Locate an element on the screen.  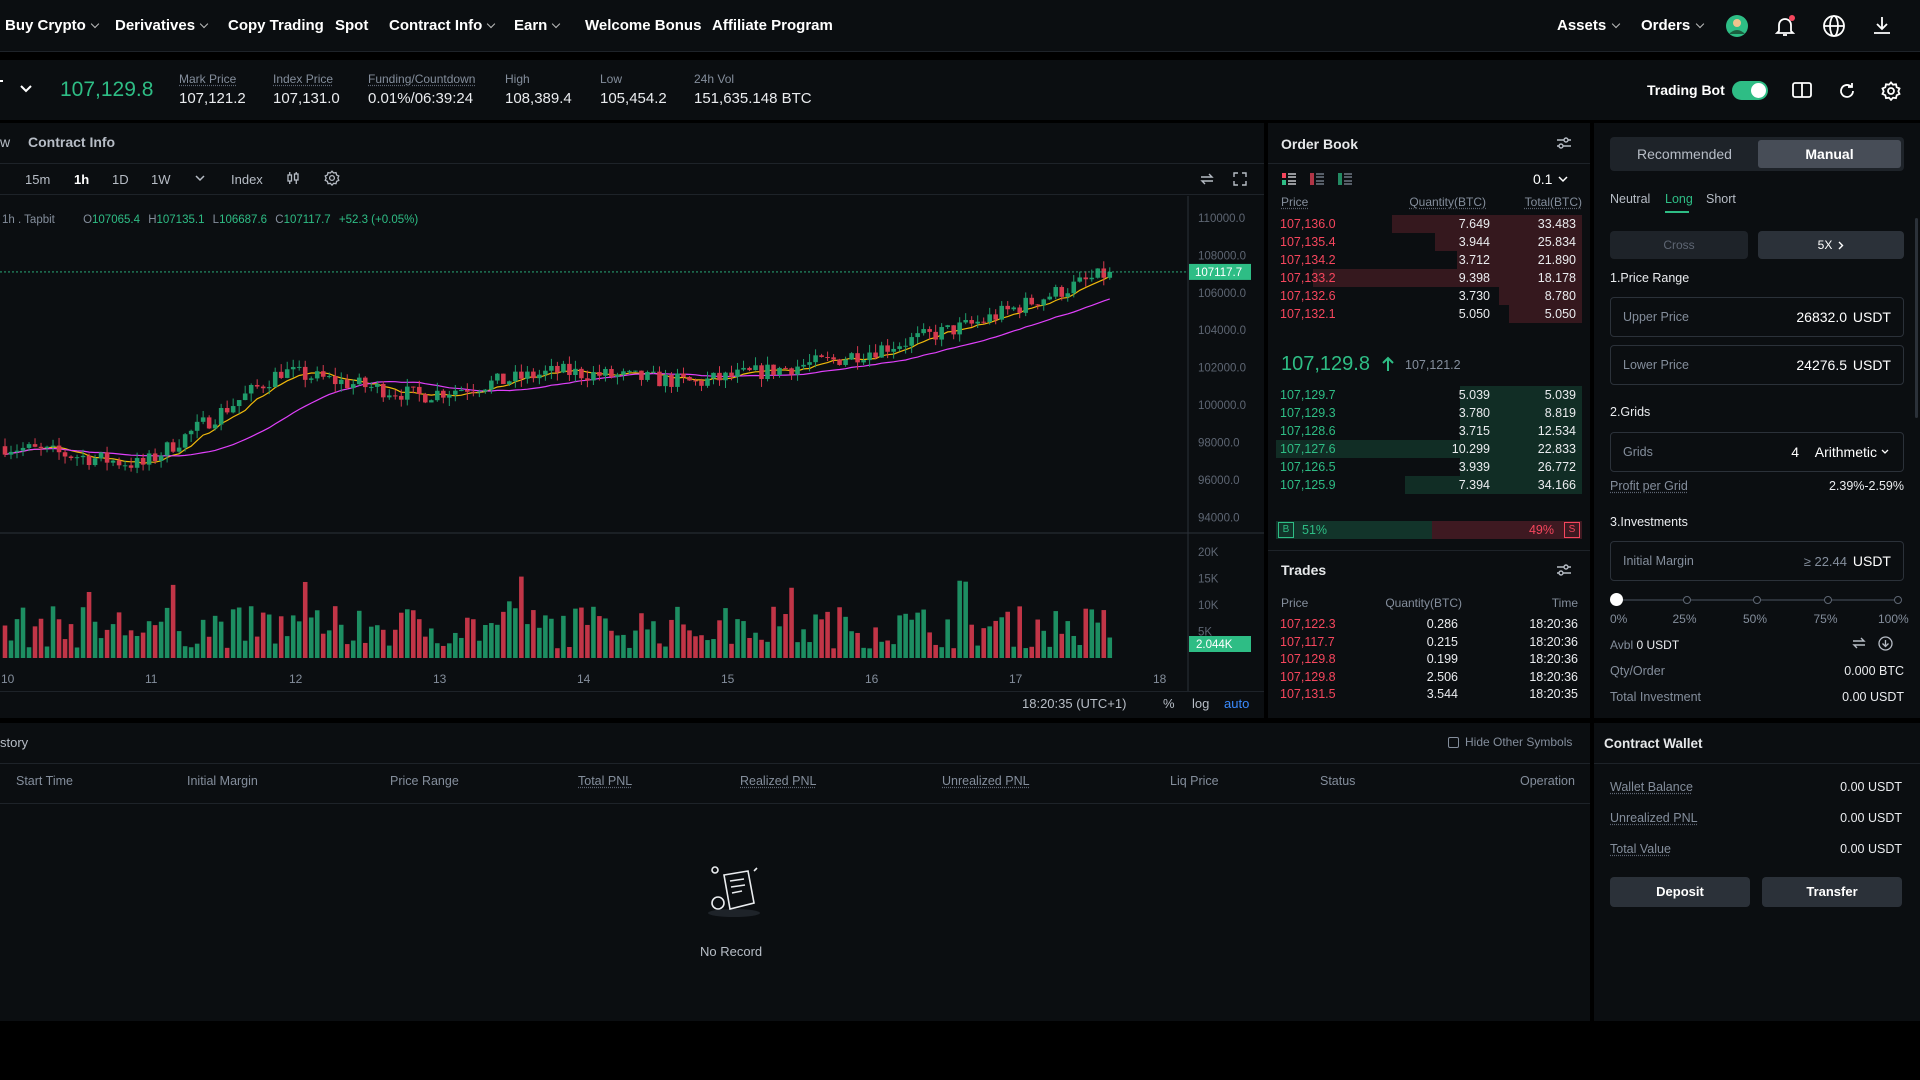
mode-manual: Manual is located at coordinates (1829, 154).